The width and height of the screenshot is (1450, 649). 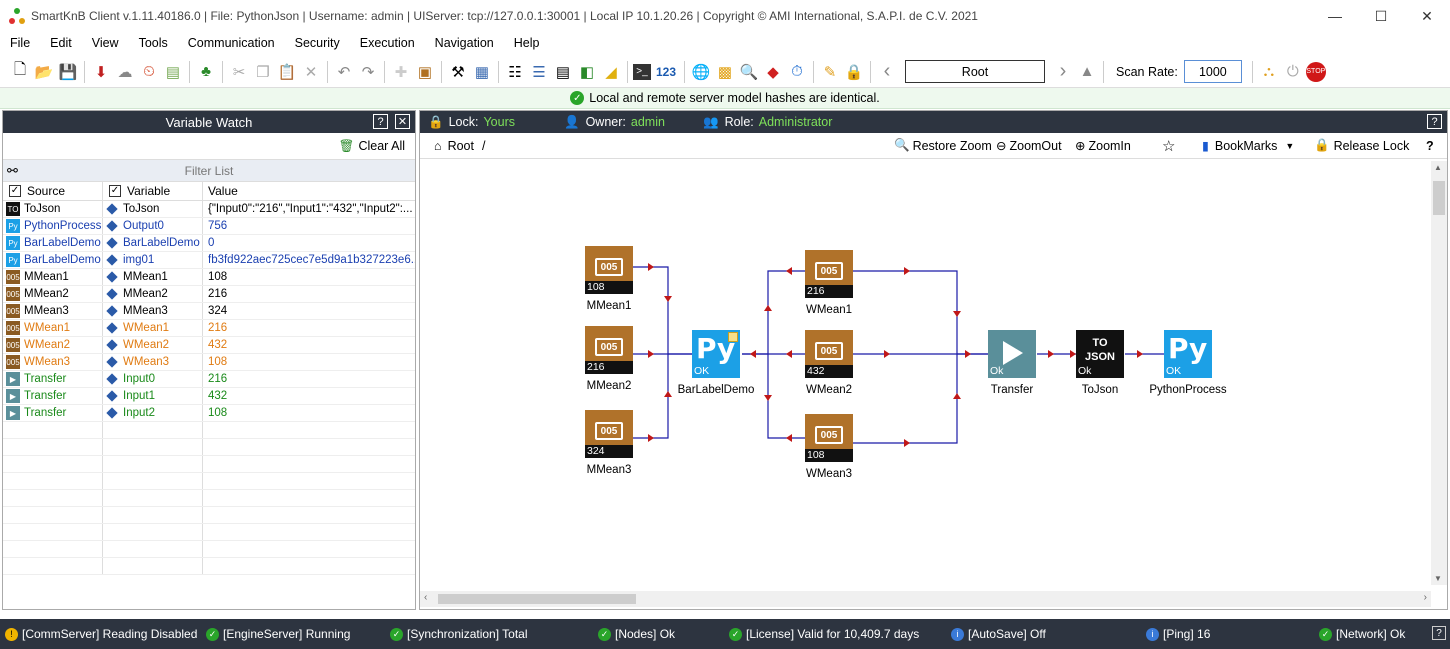 I want to click on edit-note-icon: ✎, so click(x=830, y=72).